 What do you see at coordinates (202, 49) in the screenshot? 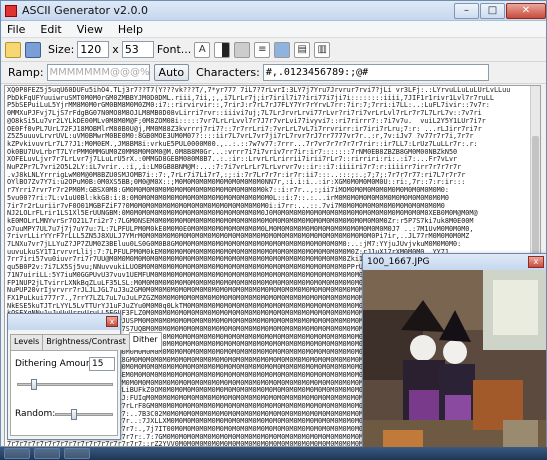
I see `text-icon: A` at bounding box center [202, 49].